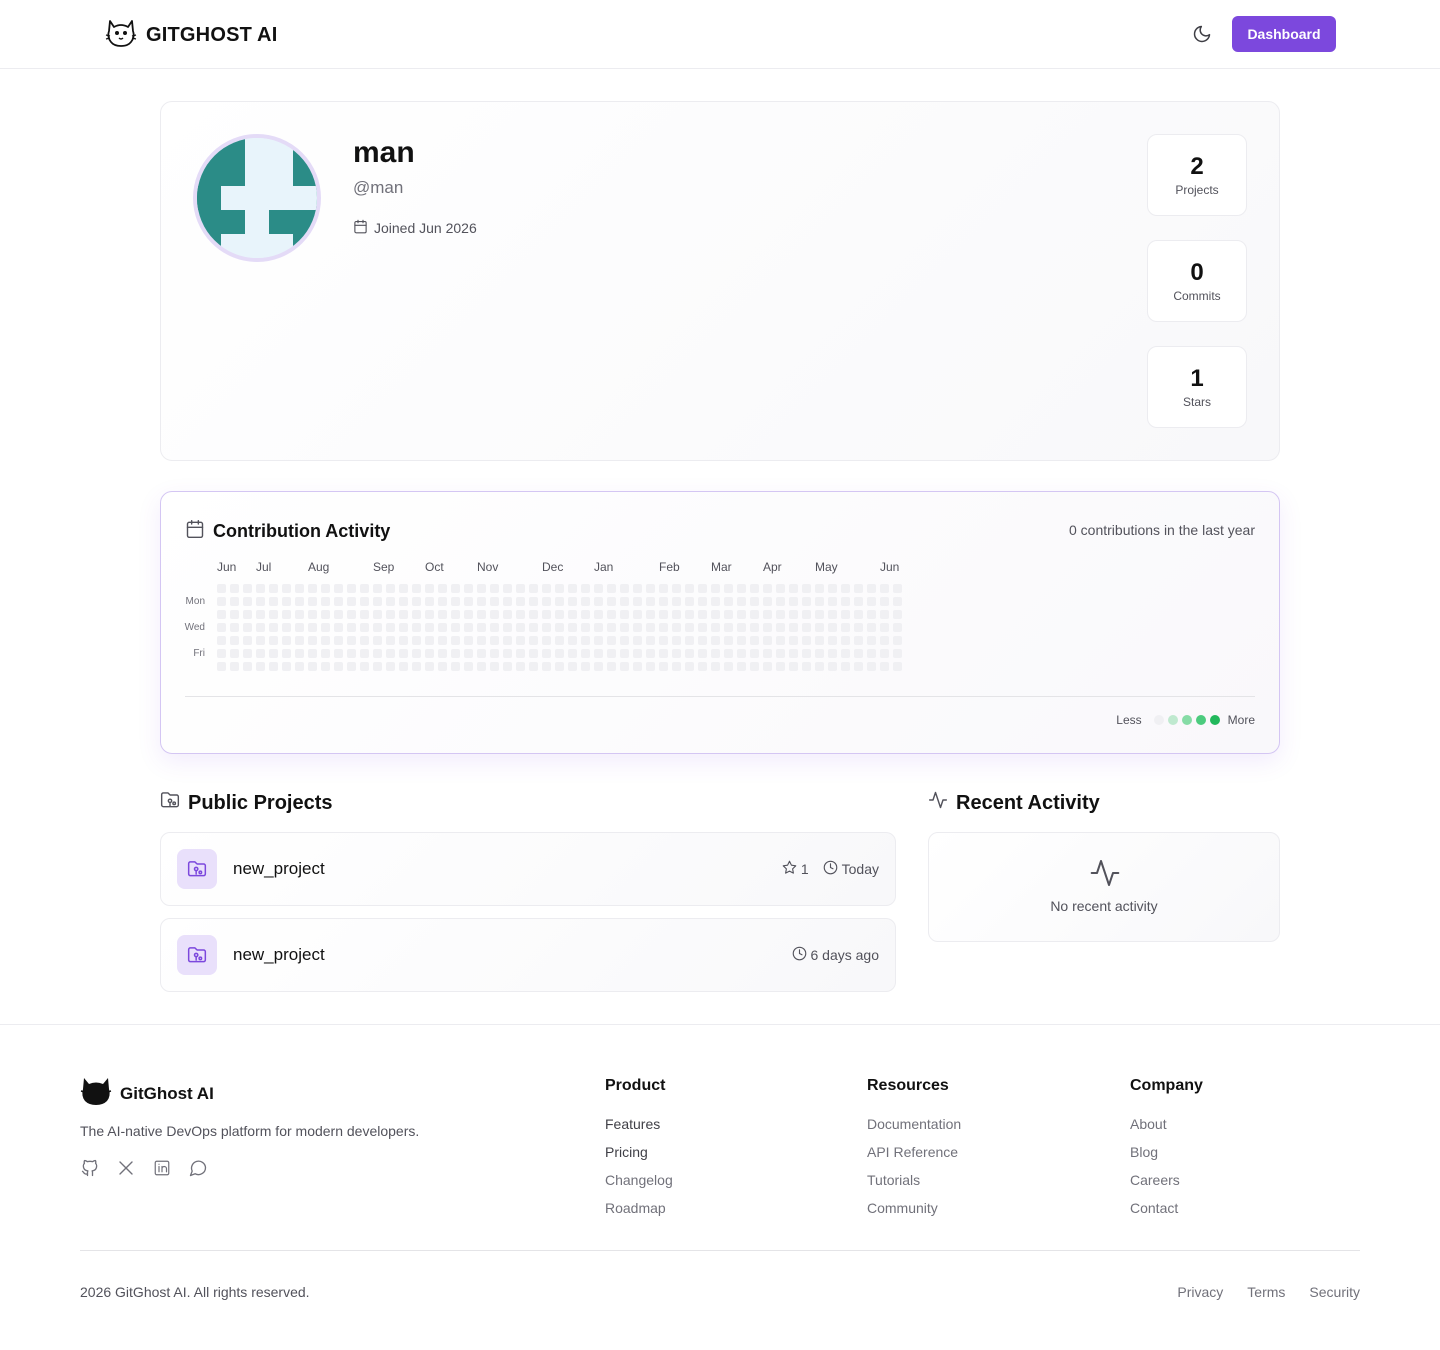 The height and width of the screenshot is (1350, 1440). I want to click on footer-link-roadmap: Roadmap, so click(639, 1212).